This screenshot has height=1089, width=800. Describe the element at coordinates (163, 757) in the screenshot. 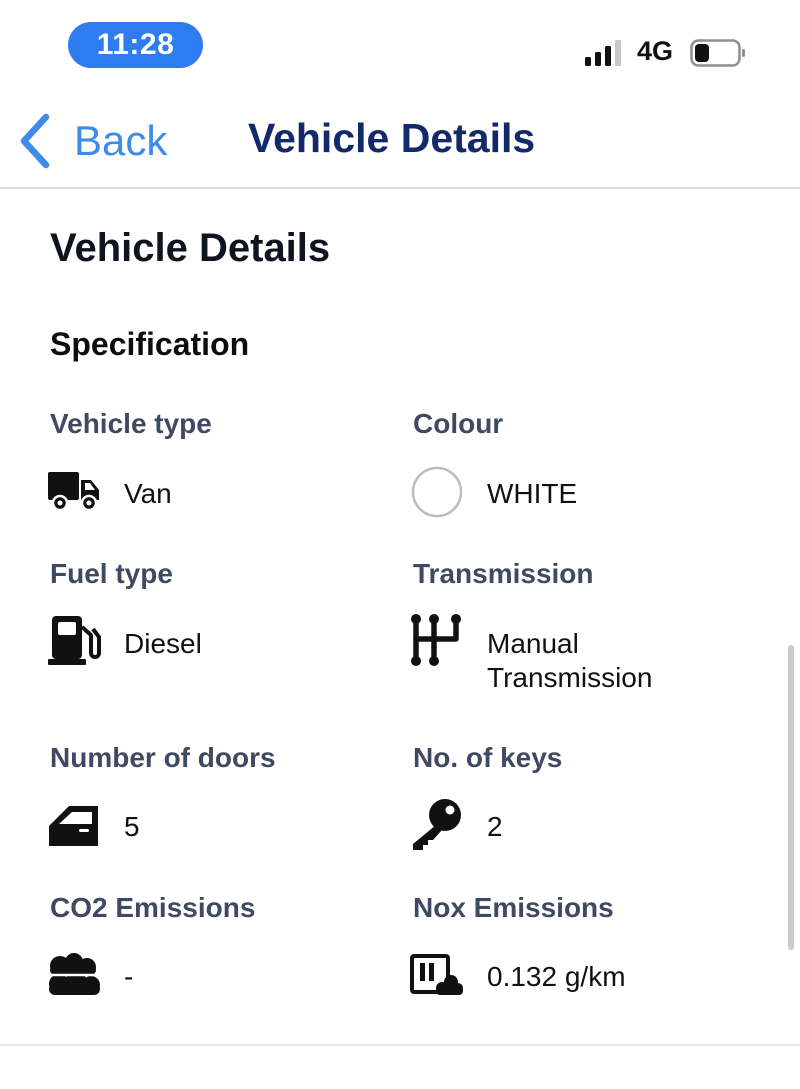

I see `doors-label: Number of doors` at that location.